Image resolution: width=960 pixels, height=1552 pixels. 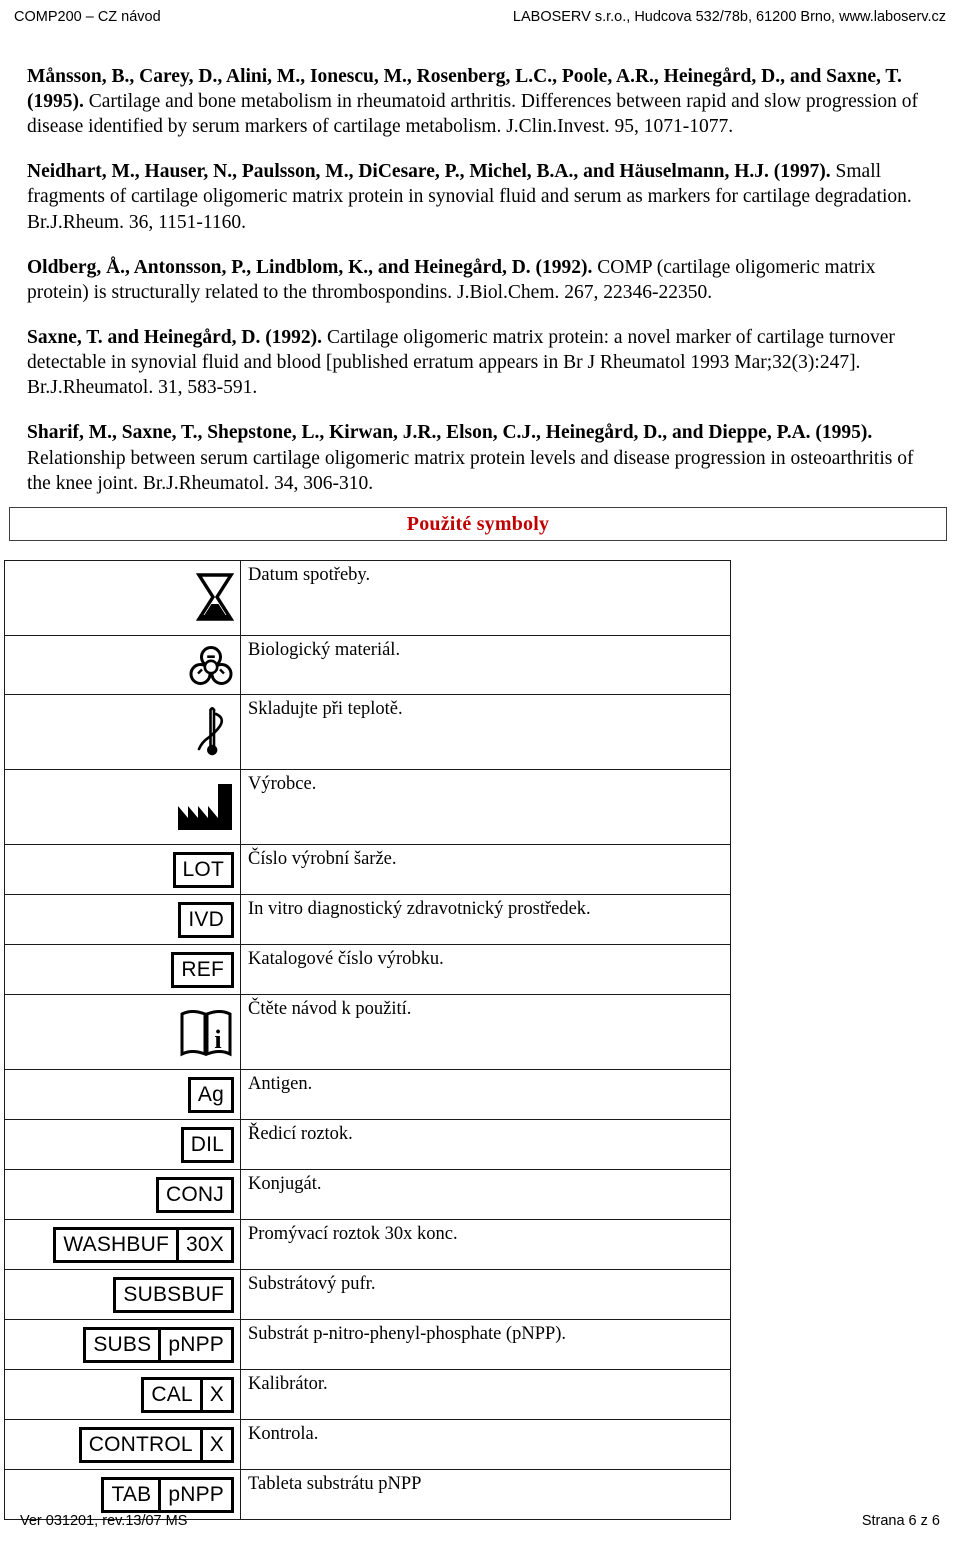 I want to click on symbol-description: Kontrola., so click(x=485, y=1444).